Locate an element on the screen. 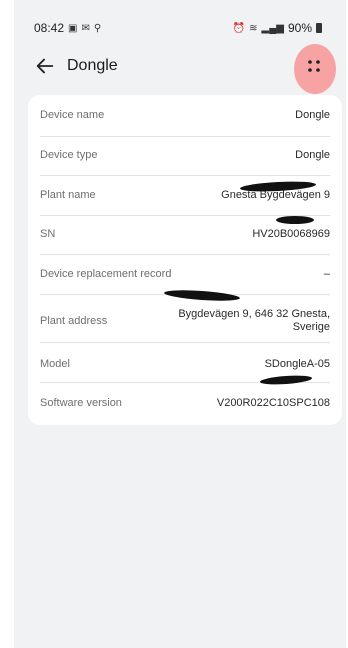 The image size is (348, 648). status-time: 08:42 is located at coordinates (49, 28).